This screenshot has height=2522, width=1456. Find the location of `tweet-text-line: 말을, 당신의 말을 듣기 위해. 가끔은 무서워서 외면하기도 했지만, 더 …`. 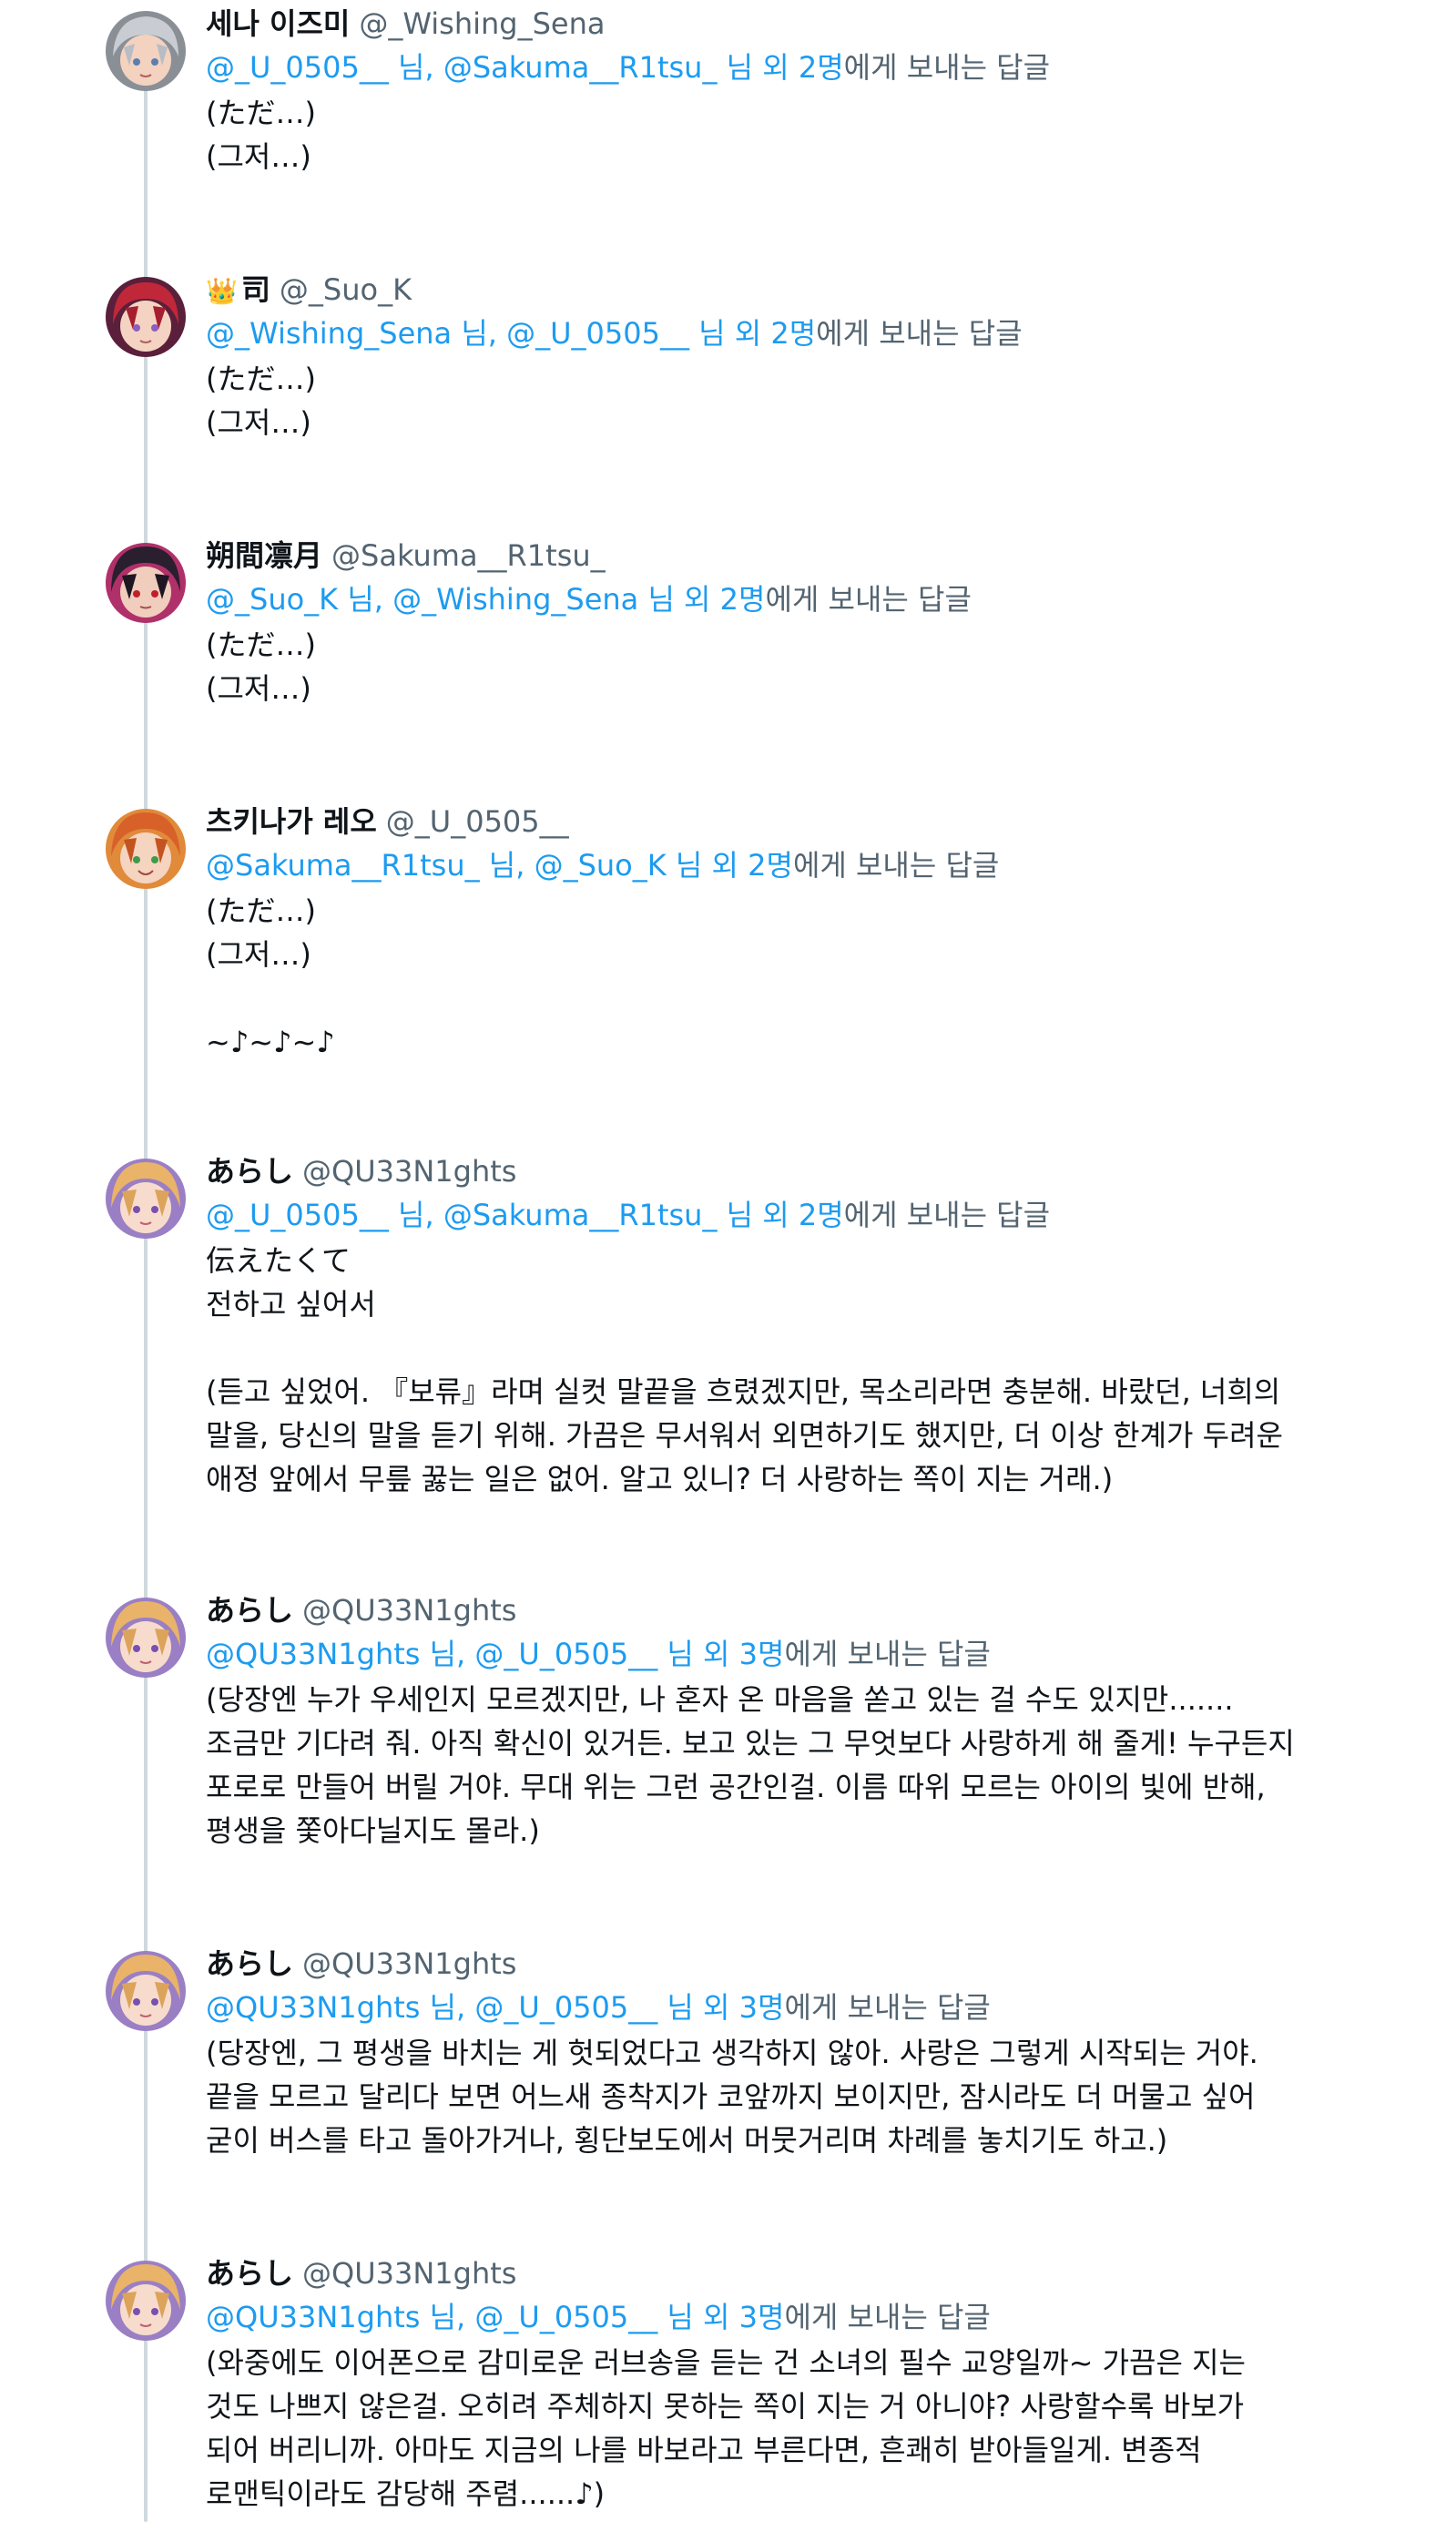

tweet-text-line: 말을, 당신의 말을 듣기 위해. 가끔은 무서워서 외면하기도 했지만, 더 … is located at coordinates (744, 1436).